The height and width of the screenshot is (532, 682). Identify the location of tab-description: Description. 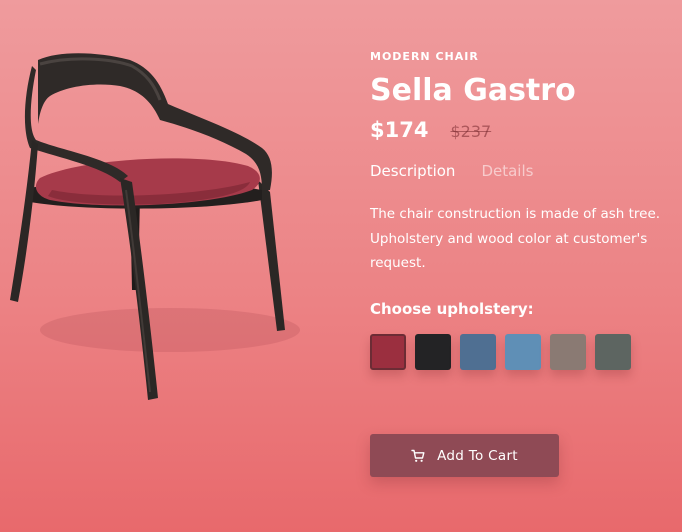
(412, 172).